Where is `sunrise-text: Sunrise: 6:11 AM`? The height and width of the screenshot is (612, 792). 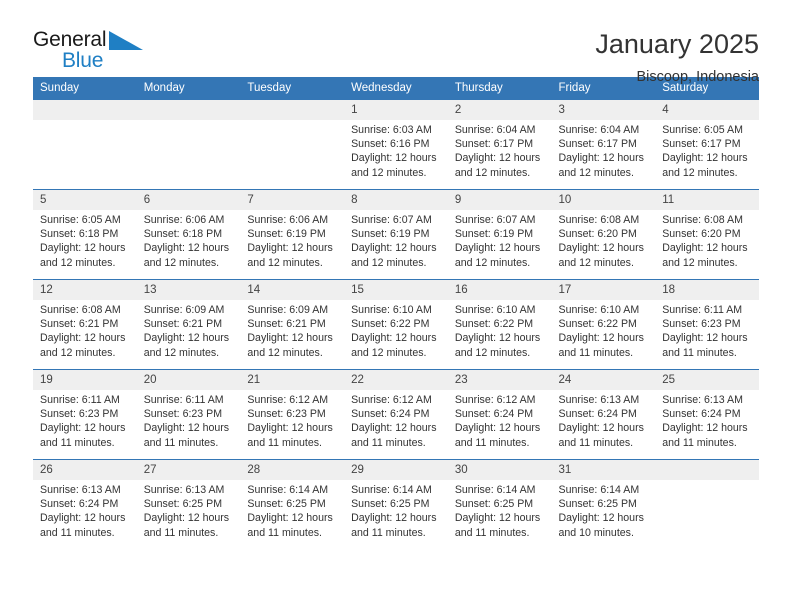
sunrise-text: Sunrise: 6:11 AM is located at coordinates (702, 310).